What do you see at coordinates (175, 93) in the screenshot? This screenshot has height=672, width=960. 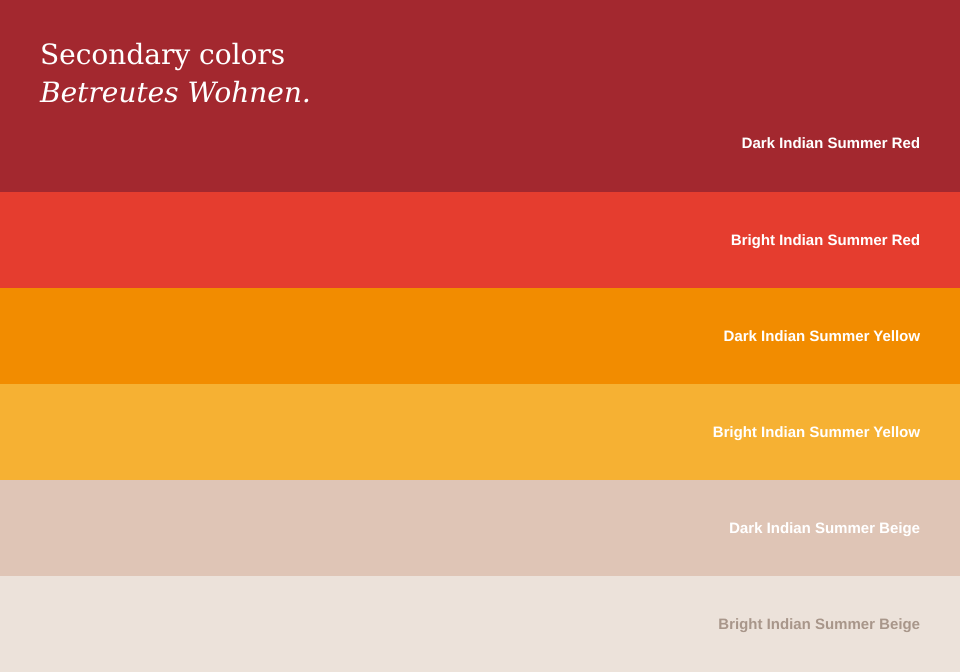 I see `page-subtitle: Betreutes Wohnen.` at bounding box center [175, 93].